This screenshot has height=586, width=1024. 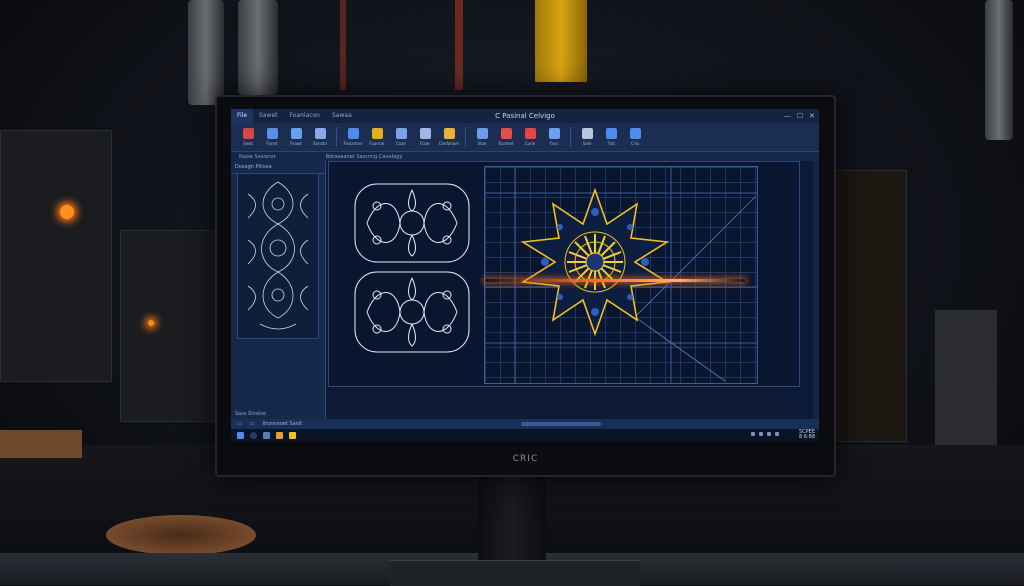 What do you see at coordinates (595, 262) in the screenshot?
I see `mandala-design` at bounding box center [595, 262].